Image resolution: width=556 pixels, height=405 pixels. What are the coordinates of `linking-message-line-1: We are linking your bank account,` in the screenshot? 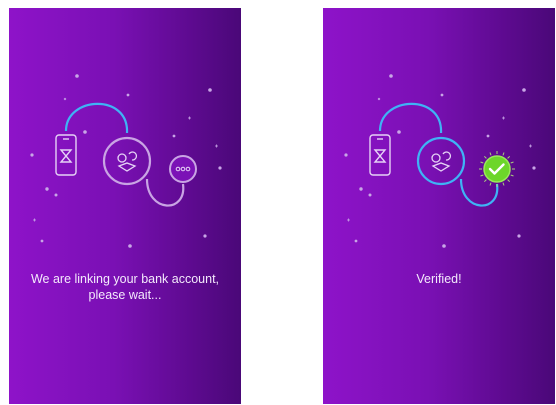 It's located at (125, 279).